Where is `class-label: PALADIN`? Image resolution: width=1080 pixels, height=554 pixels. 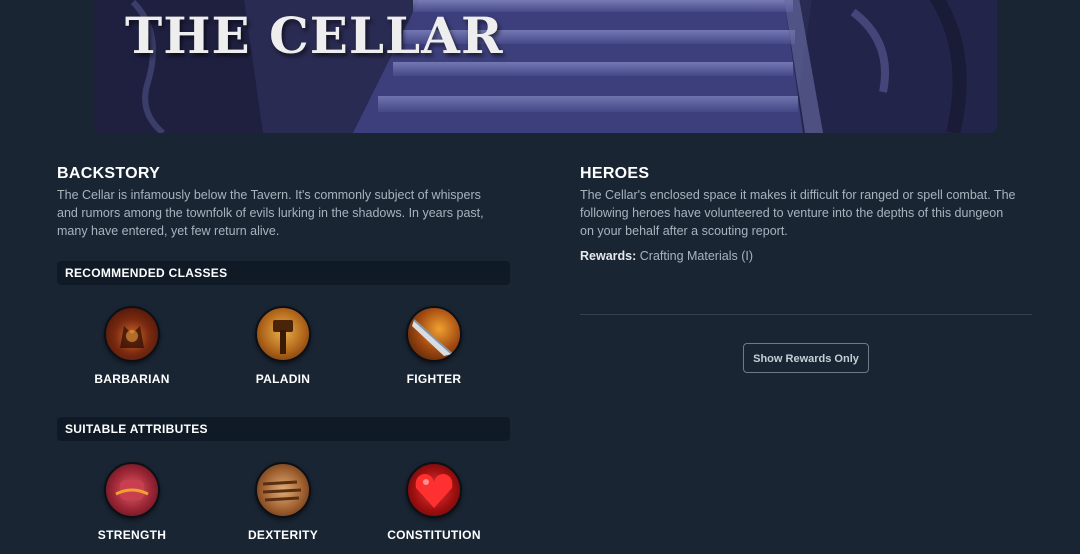
class-label: PALADIN is located at coordinates (283, 379).